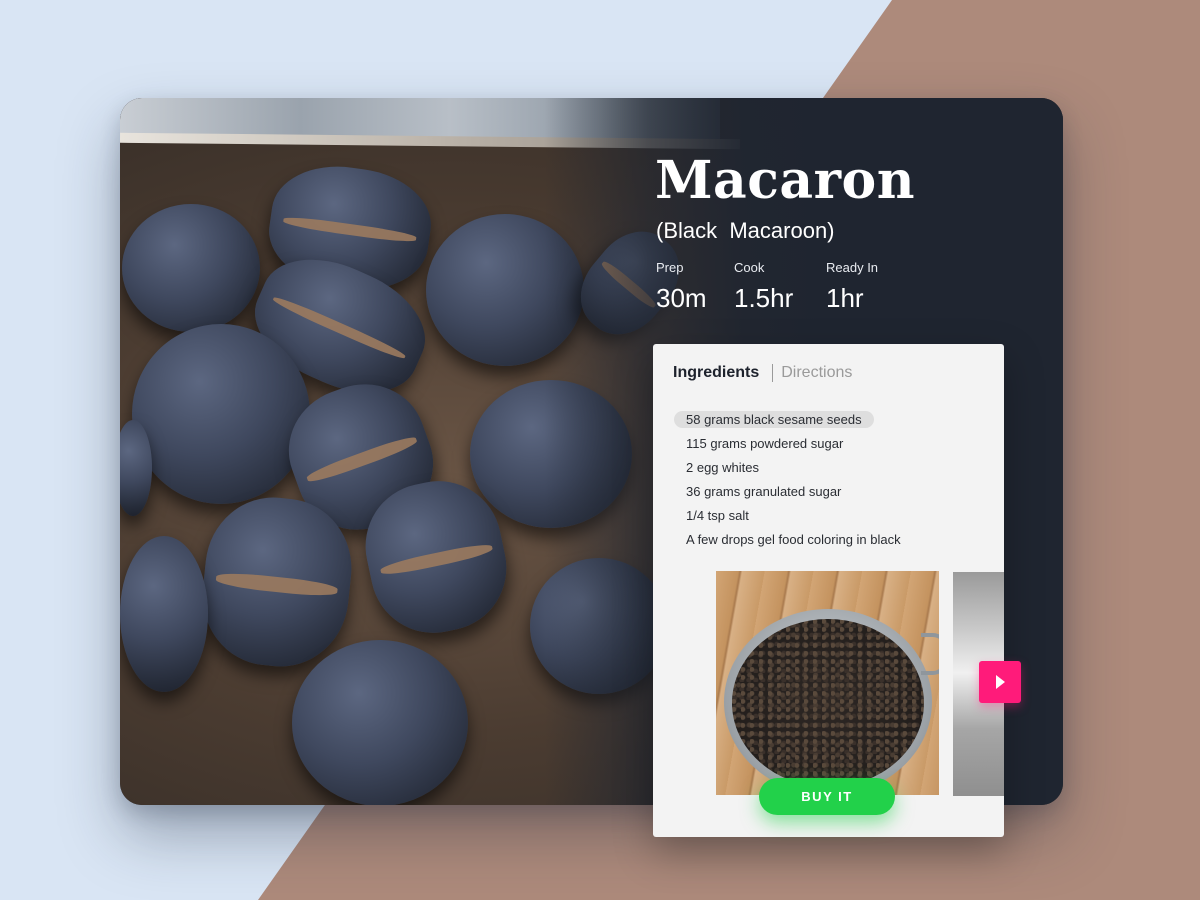  What do you see at coordinates (793, 470) in the screenshot?
I see `ingredient-item: 2 egg whites` at bounding box center [793, 470].